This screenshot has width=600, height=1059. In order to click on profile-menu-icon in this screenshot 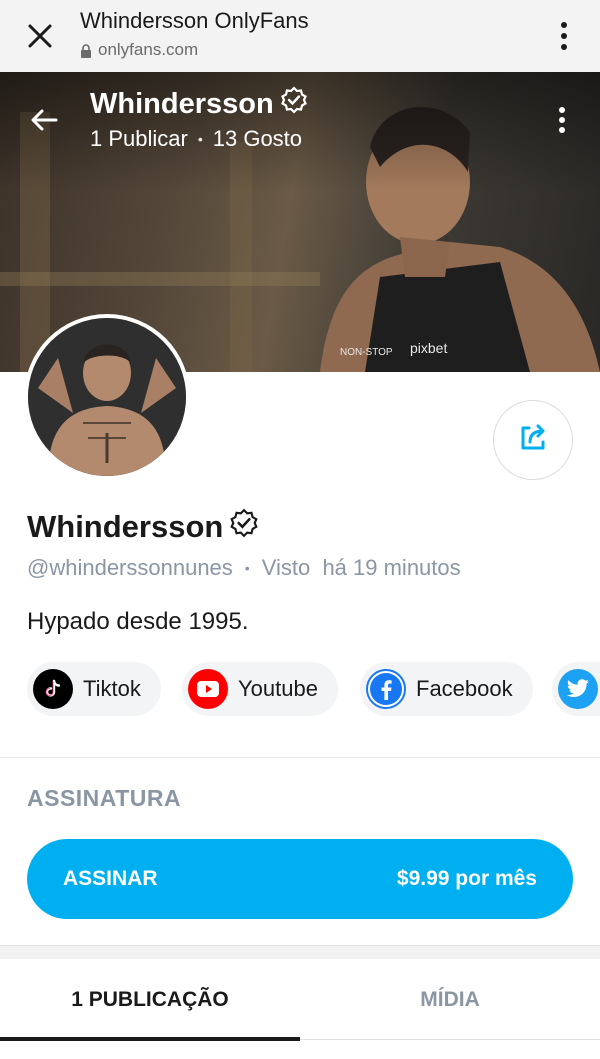, I will do `click(562, 120)`.